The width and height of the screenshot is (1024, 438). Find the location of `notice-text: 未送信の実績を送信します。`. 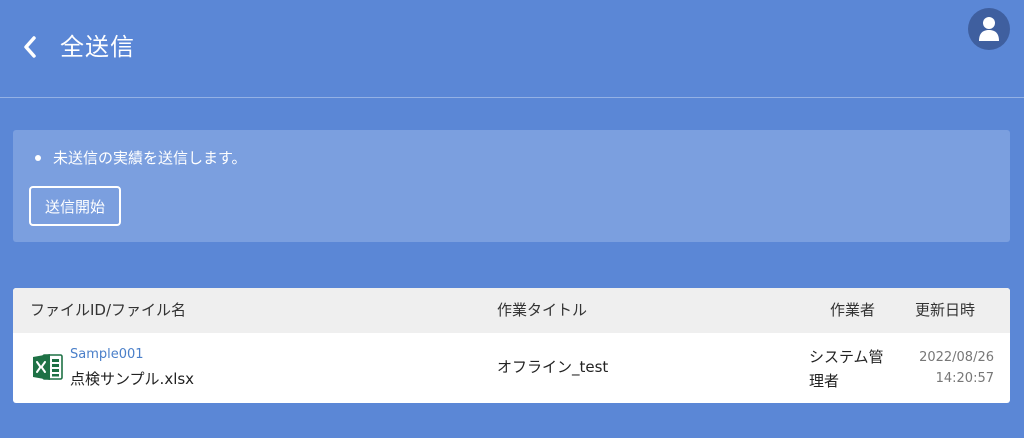

notice-text: 未送信の実績を送信します。 is located at coordinates (150, 158).